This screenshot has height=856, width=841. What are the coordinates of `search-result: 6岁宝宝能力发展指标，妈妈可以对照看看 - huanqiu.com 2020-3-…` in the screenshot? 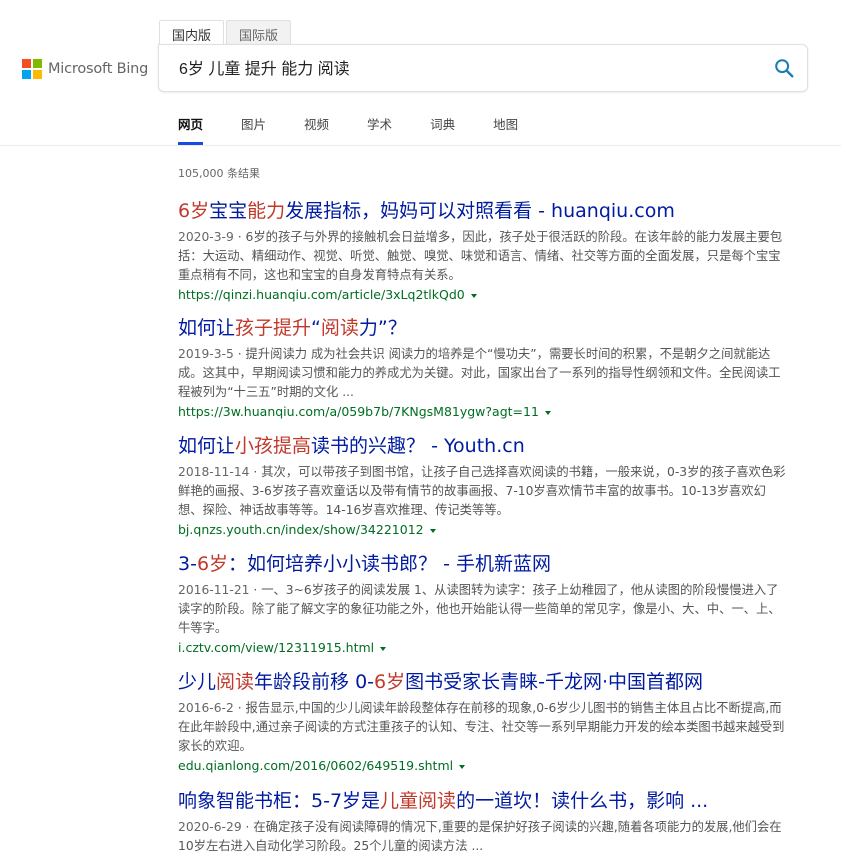 It's located at (488, 250).